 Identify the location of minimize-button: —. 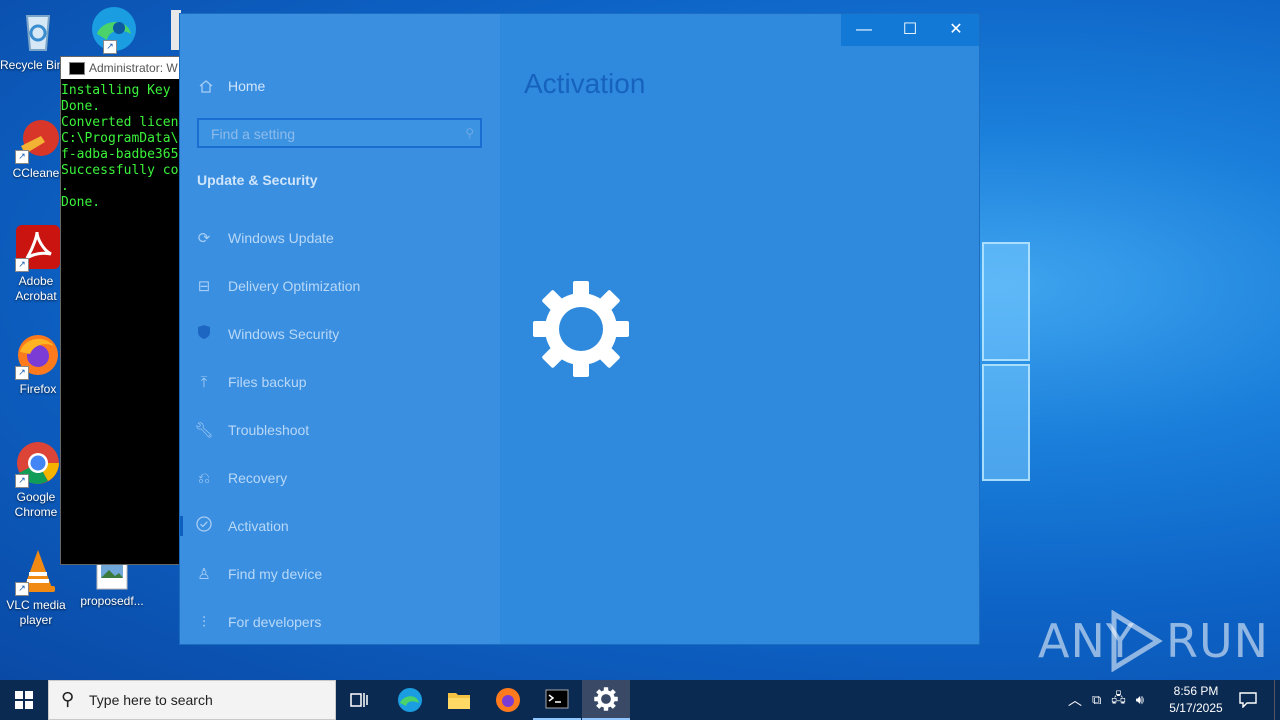
(864, 30).